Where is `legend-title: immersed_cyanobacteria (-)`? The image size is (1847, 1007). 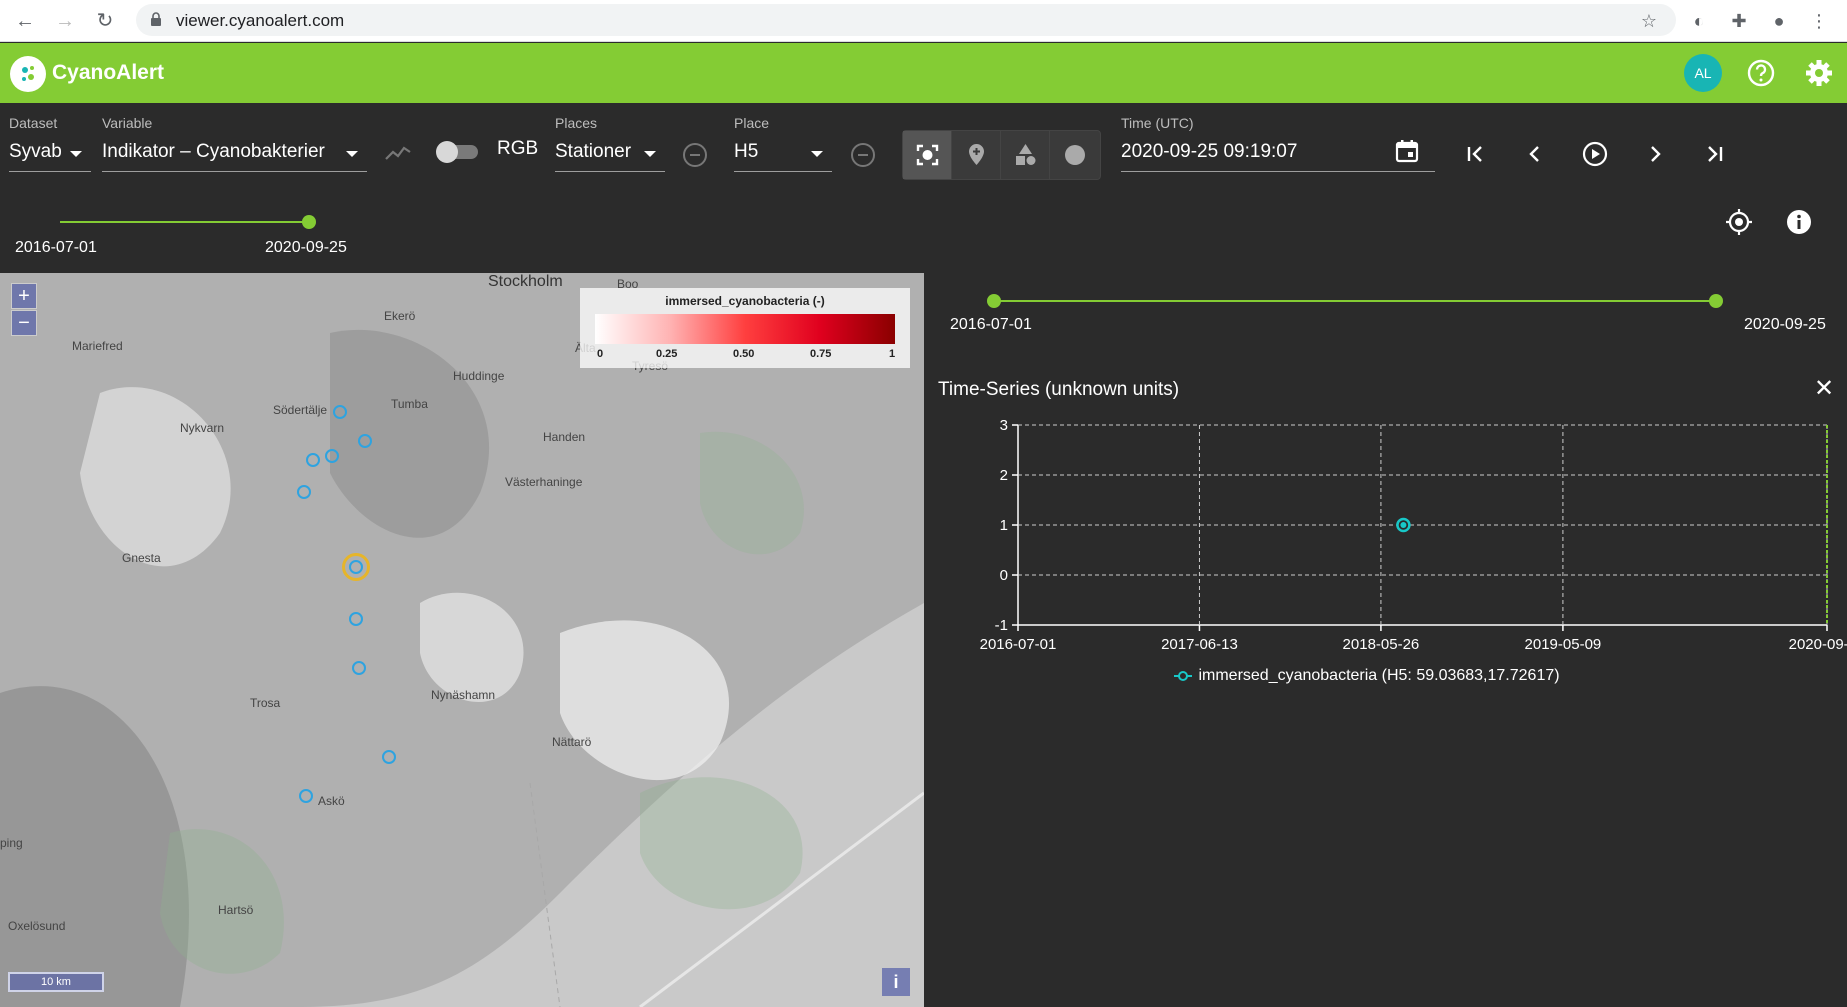
legend-title: immersed_cyanobacteria (-) is located at coordinates (745, 301).